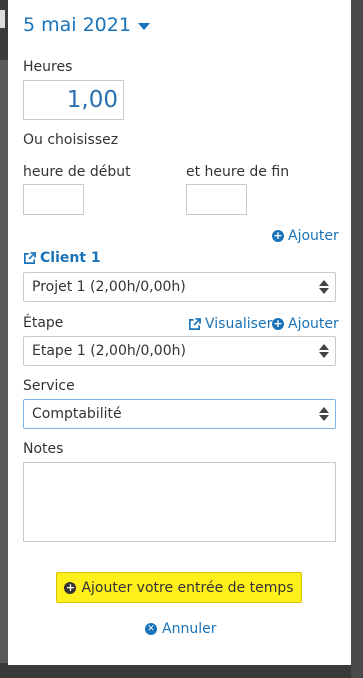 This screenshot has width=363, height=678. What do you see at coordinates (238, 172) in the screenshot?
I see `end-time-label: et heure de fin` at bounding box center [238, 172].